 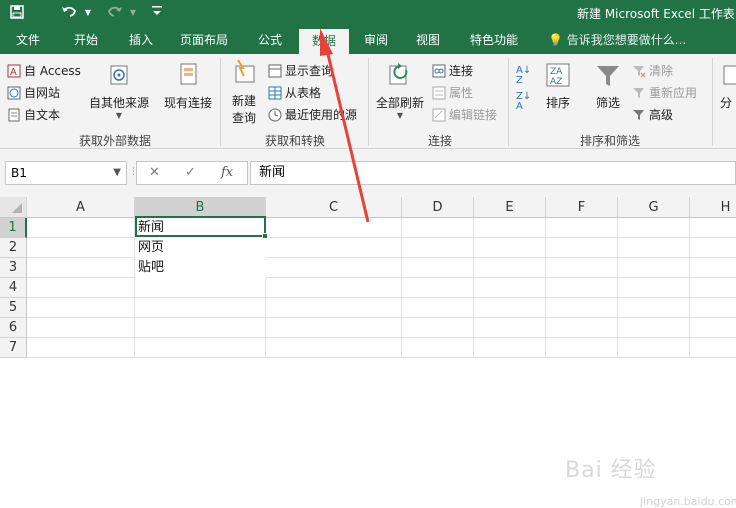 I want to click on row-header: 7, so click(x=13, y=348).